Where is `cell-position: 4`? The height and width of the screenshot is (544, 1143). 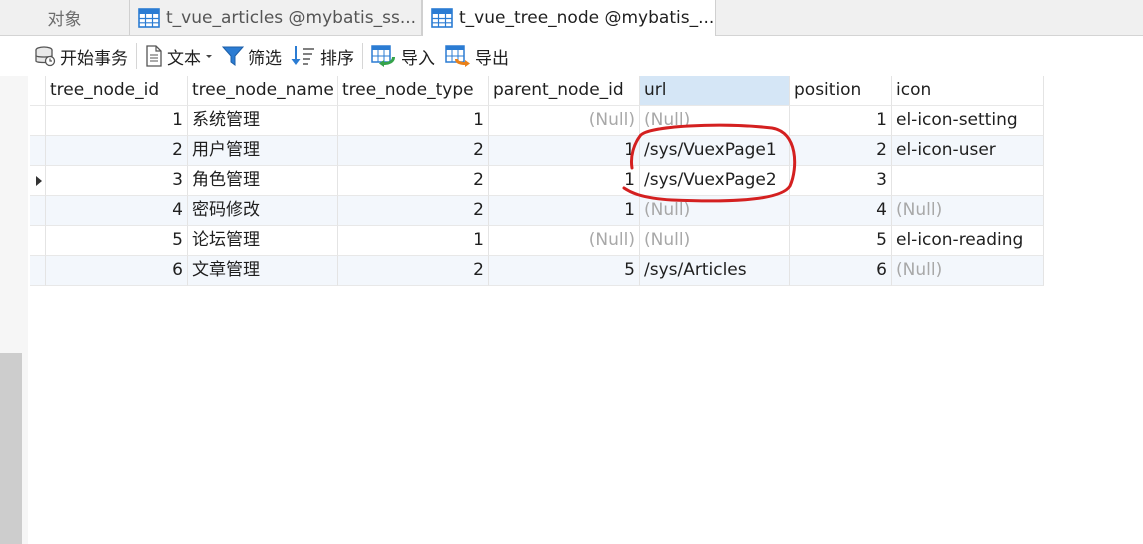
cell-position: 4 is located at coordinates (841, 211).